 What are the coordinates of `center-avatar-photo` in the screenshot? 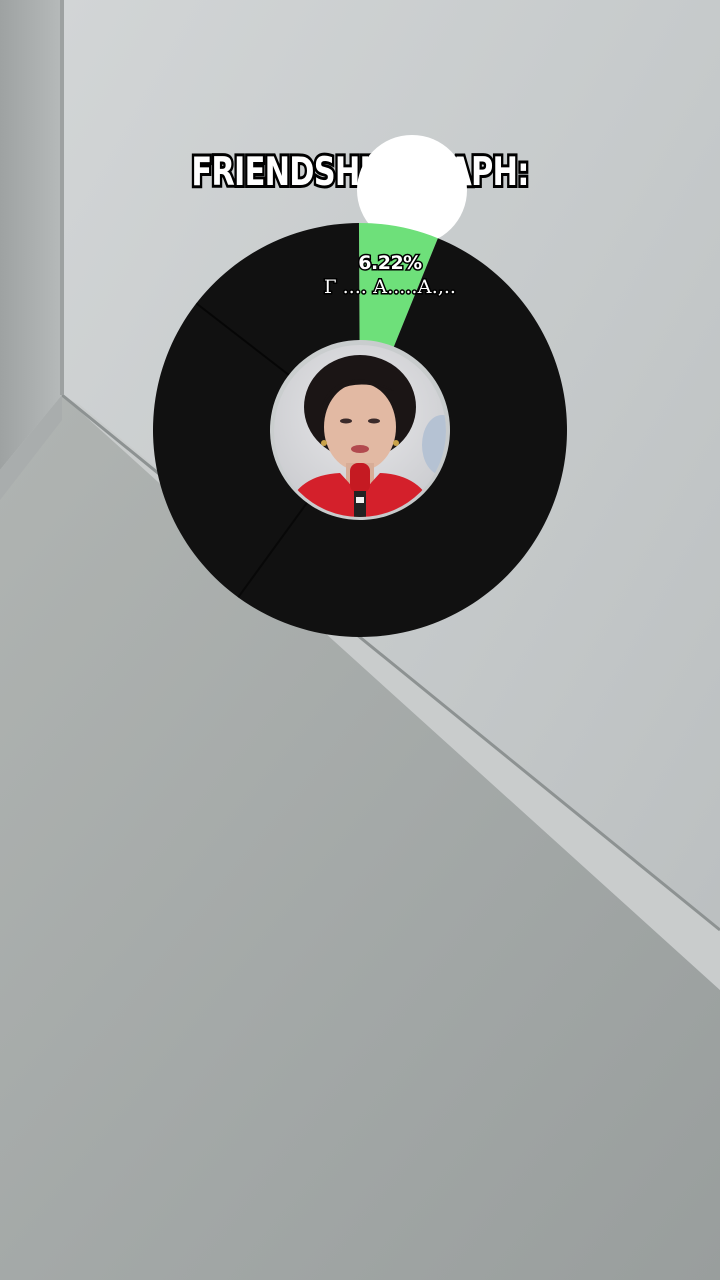 It's located at (360, 431).